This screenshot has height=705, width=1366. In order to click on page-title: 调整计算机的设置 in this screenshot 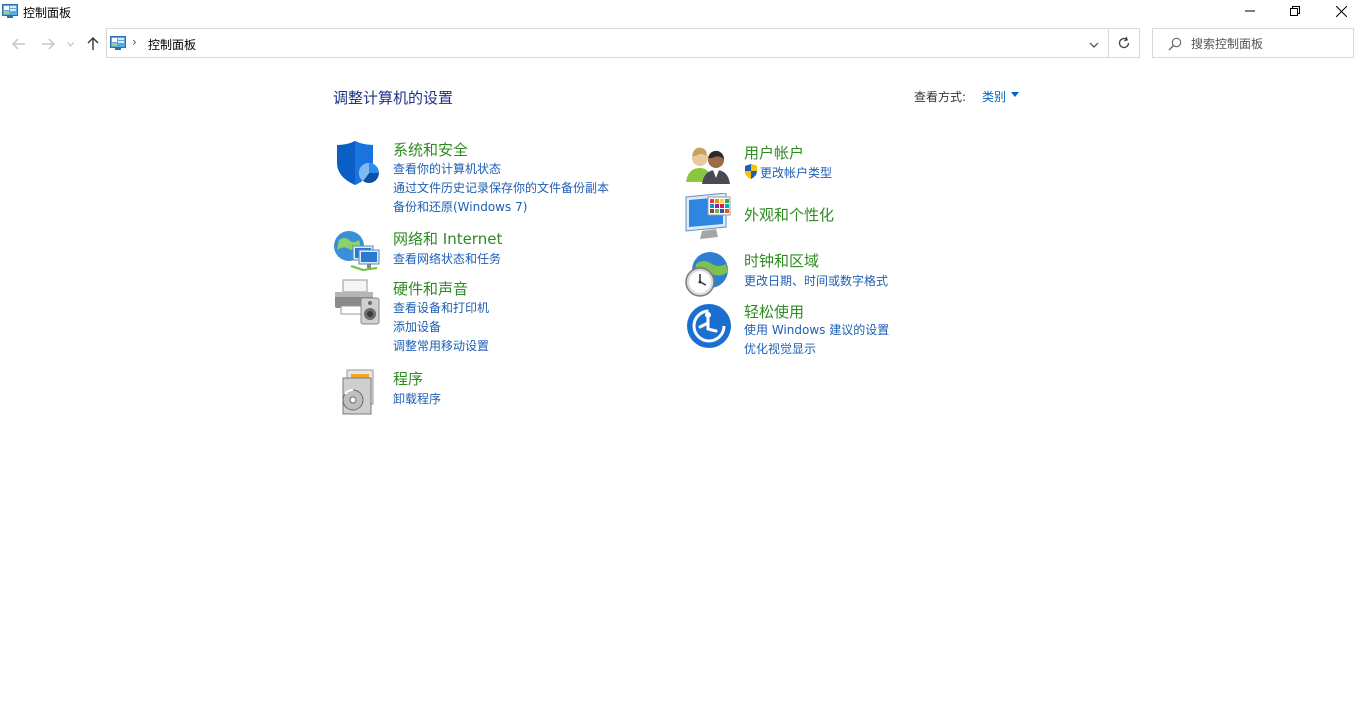, I will do `click(393, 98)`.